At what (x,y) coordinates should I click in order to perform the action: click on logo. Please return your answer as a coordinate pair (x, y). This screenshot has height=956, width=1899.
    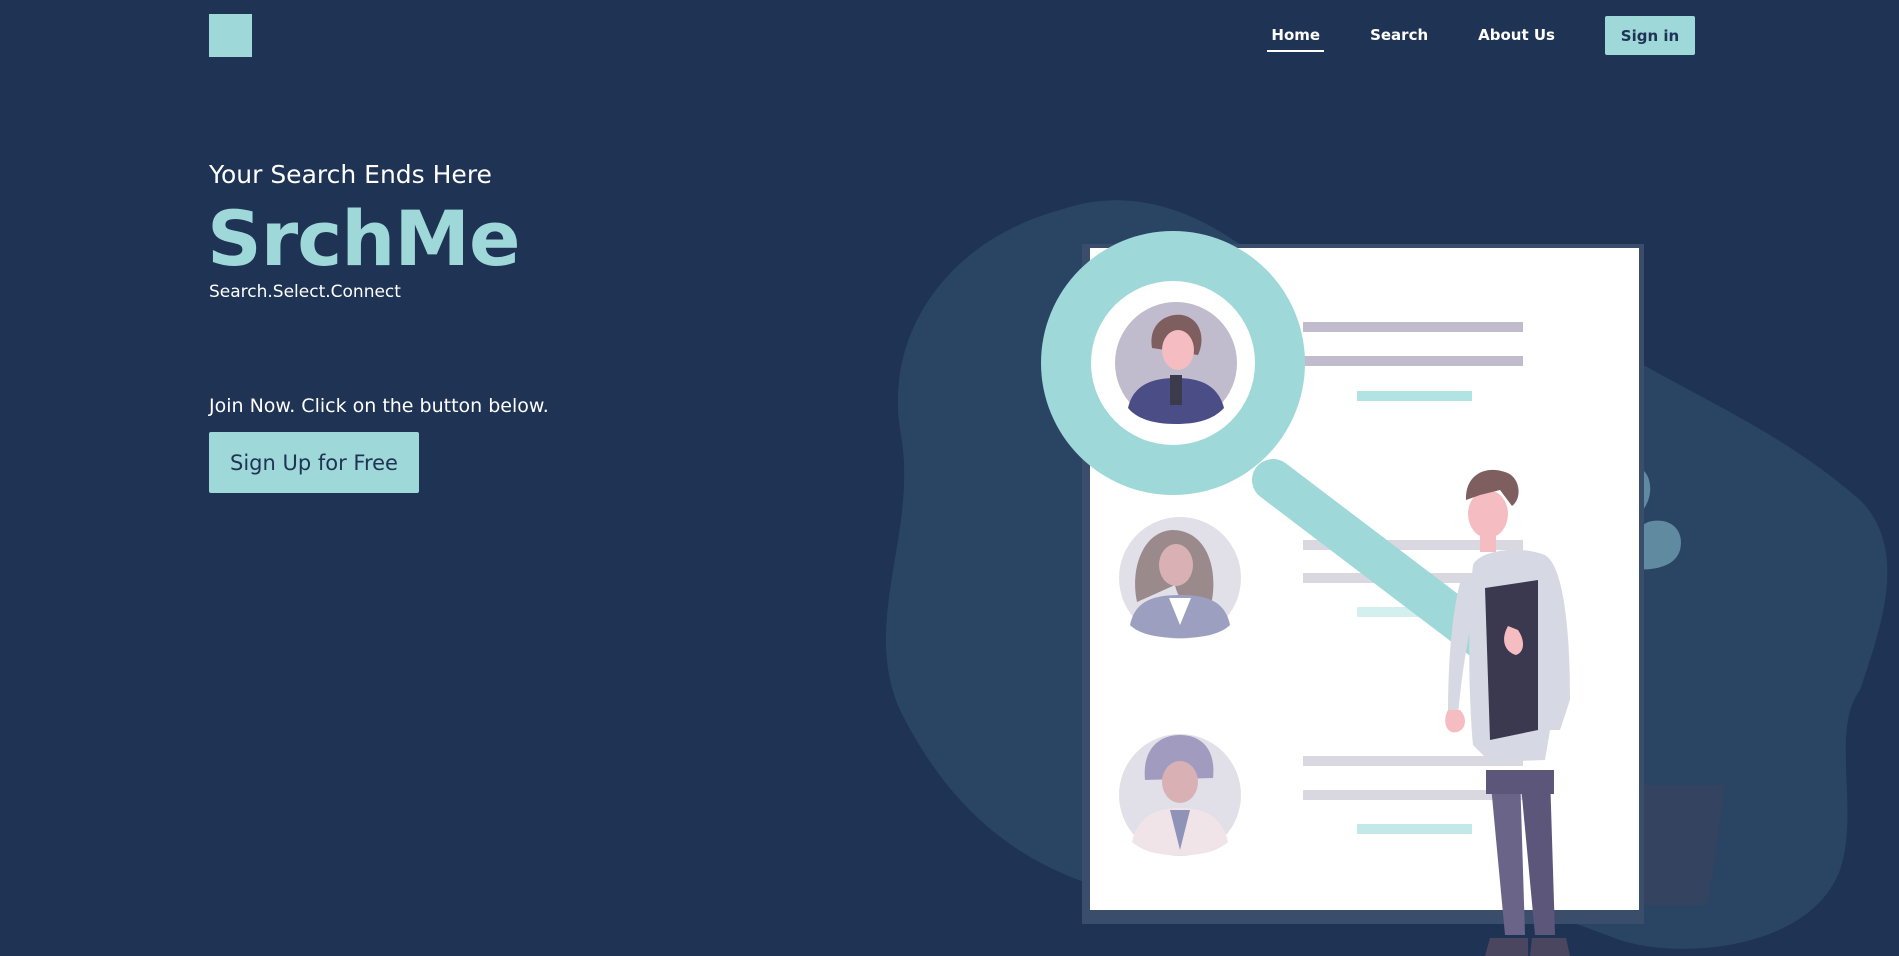
    Looking at the image, I should click on (230, 35).